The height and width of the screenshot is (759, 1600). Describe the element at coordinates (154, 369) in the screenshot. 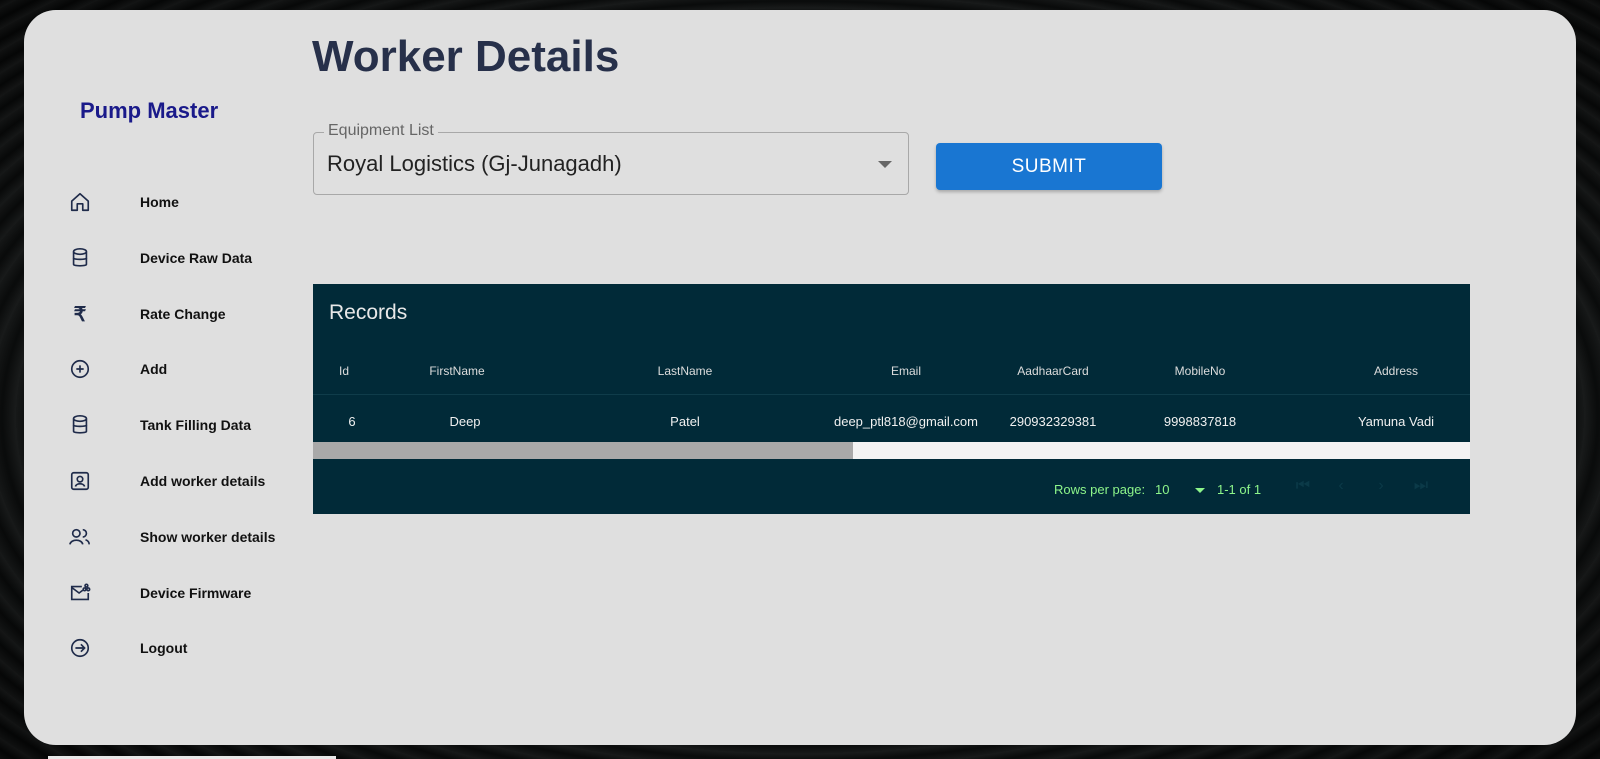

I see `sidebar-item-label: Add` at that location.